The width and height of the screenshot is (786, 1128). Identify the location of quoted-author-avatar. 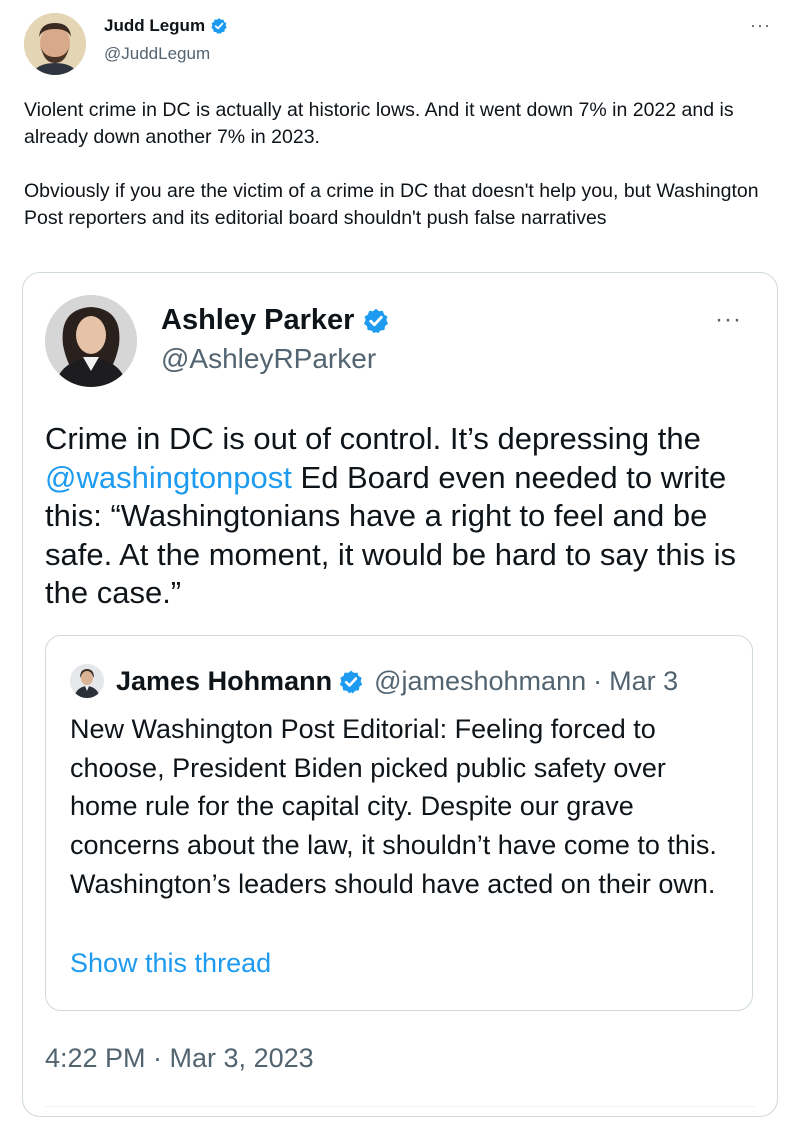
(91, 341).